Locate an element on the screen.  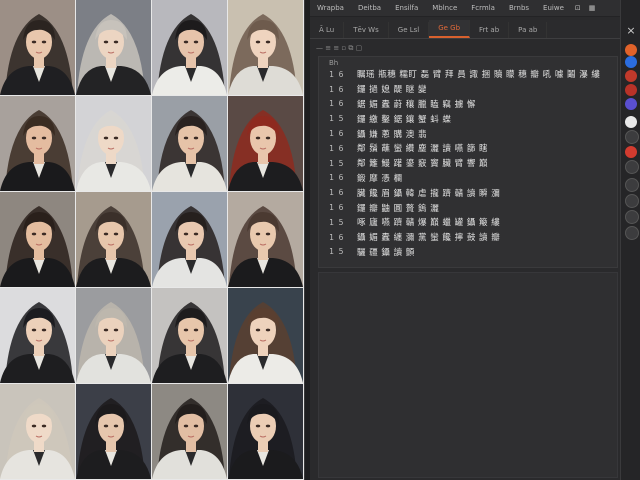
text-line: 1 6 鍛 靡 憑 欄 is located at coordinates (469, 178).